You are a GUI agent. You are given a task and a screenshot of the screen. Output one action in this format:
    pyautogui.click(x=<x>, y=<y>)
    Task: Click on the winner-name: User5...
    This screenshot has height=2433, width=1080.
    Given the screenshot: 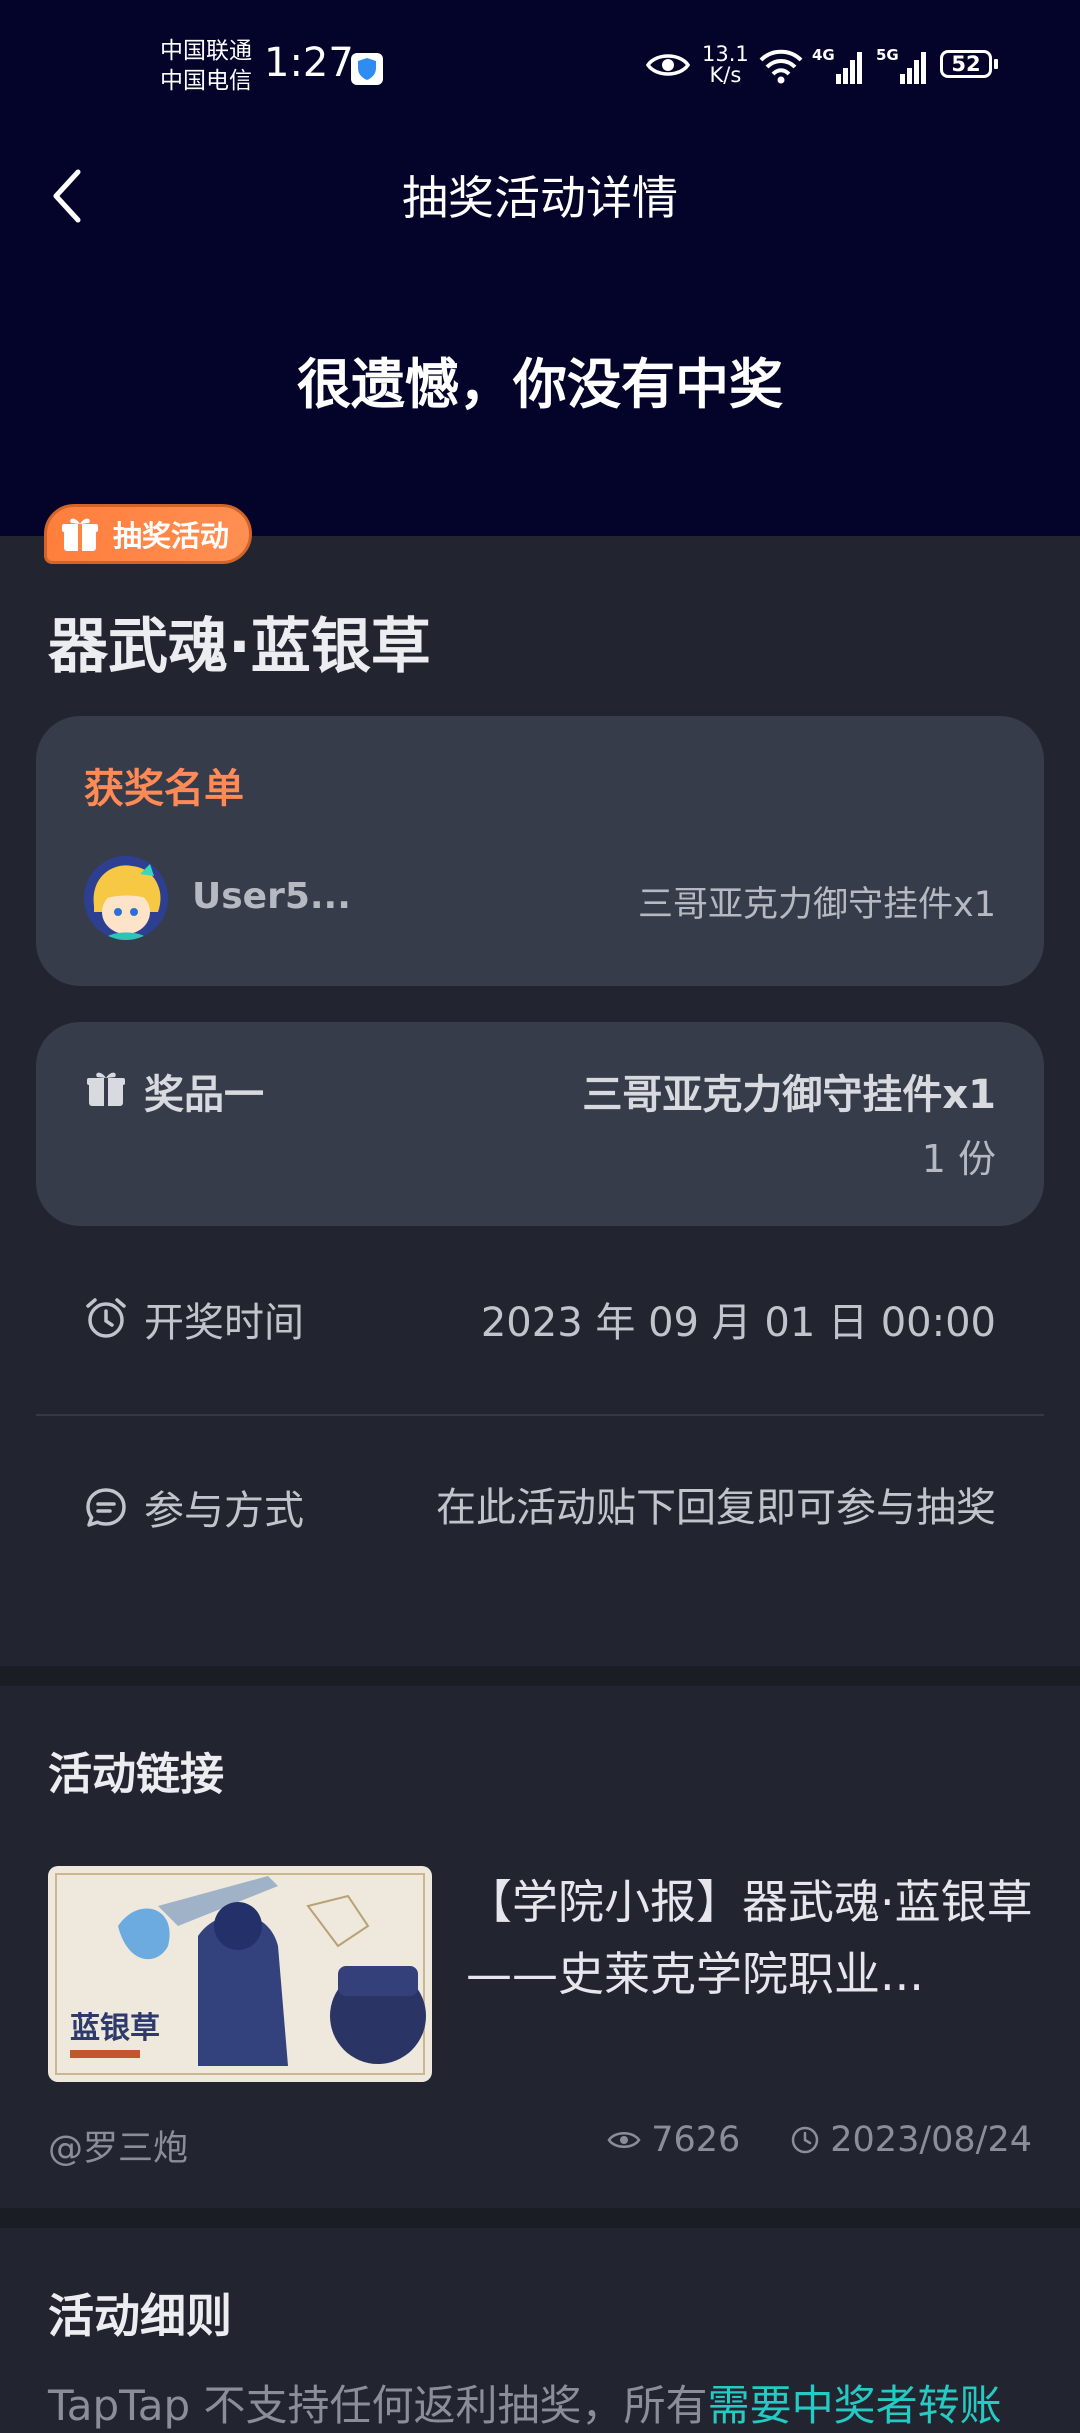 What is the action you would take?
    pyautogui.click(x=271, y=896)
    